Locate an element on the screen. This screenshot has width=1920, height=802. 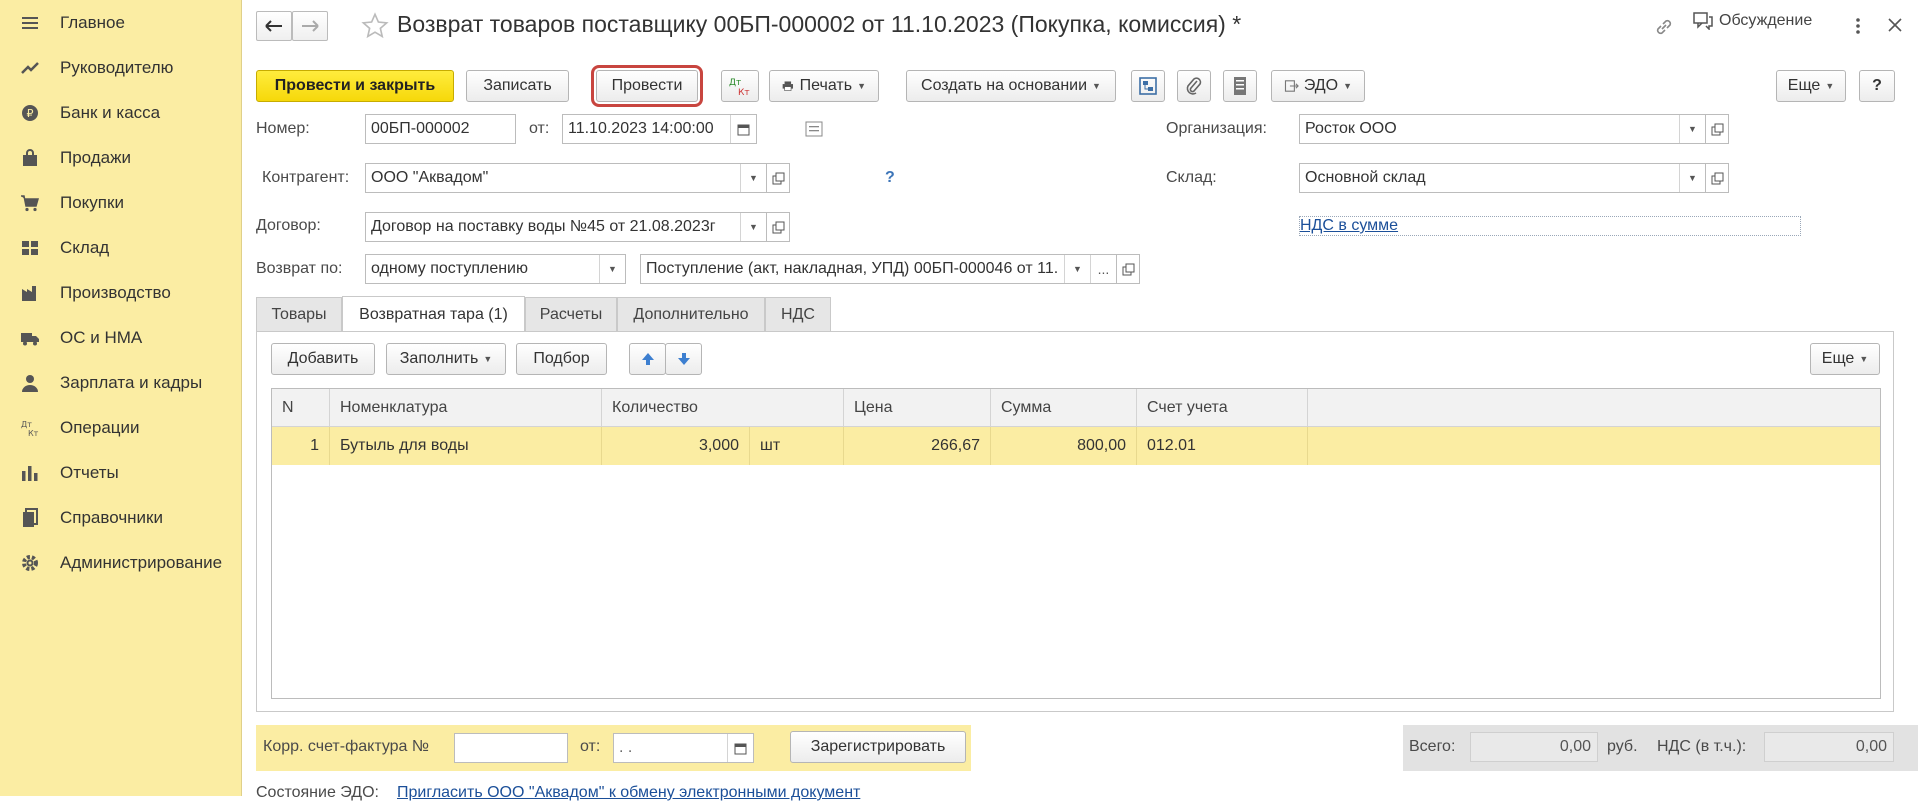
open-counterparty-button is located at coordinates (778, 178).